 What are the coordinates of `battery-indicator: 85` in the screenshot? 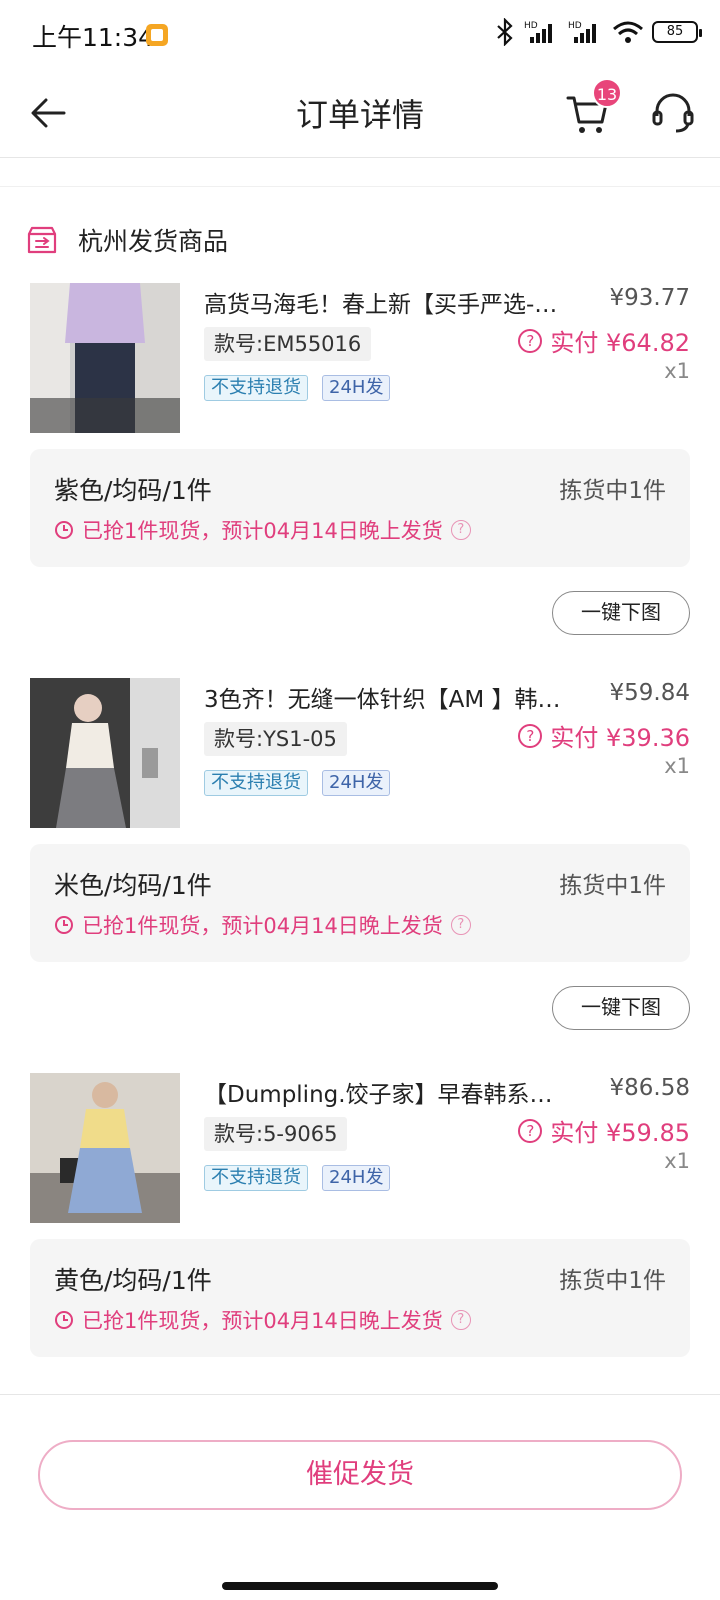 It's located at (677, 32).